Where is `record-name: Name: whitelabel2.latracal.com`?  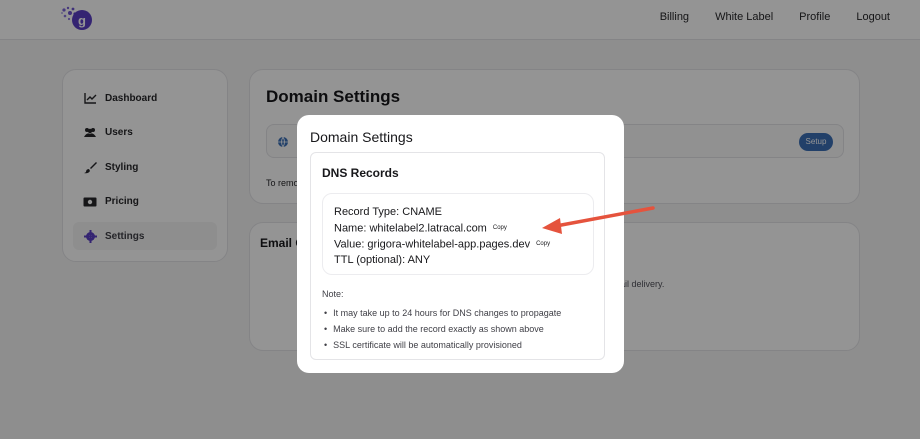 record-name: Name: whitelabel2.latracal.com is located at coordinates (410, 228).